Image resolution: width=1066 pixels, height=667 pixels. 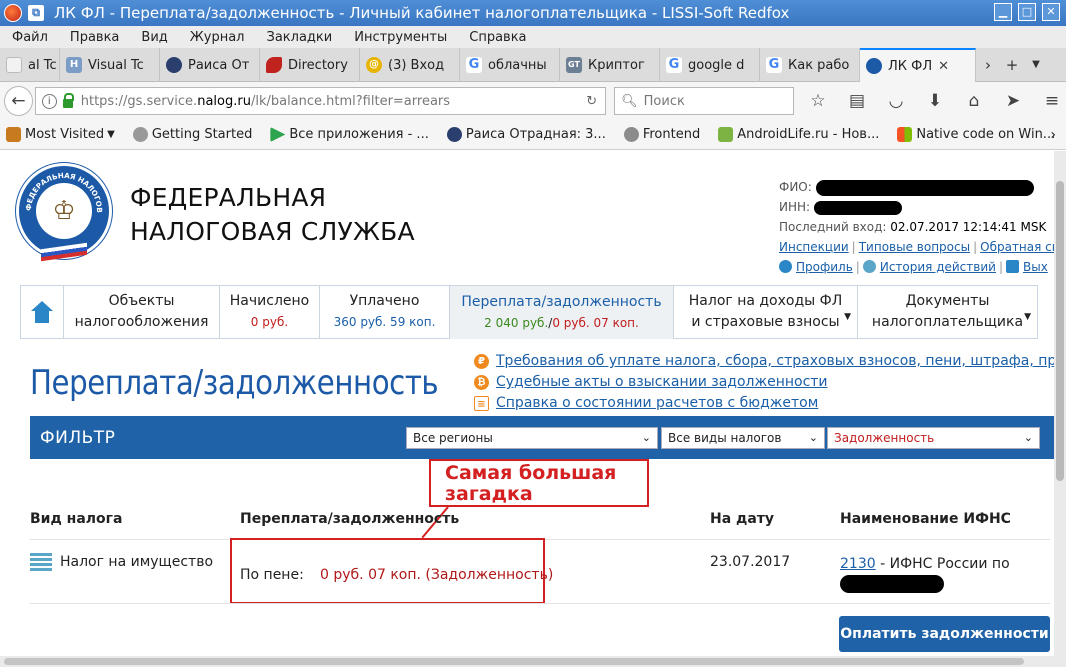 I want to click on home-icon: ⌂, so click(x=974, y=101).